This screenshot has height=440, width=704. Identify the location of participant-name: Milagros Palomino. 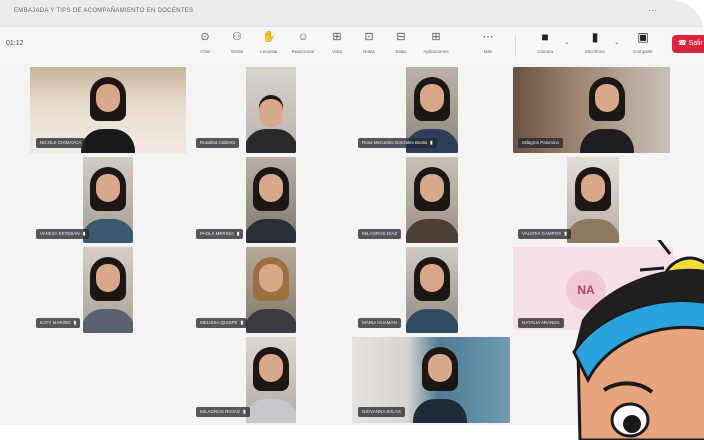
(541, 142).